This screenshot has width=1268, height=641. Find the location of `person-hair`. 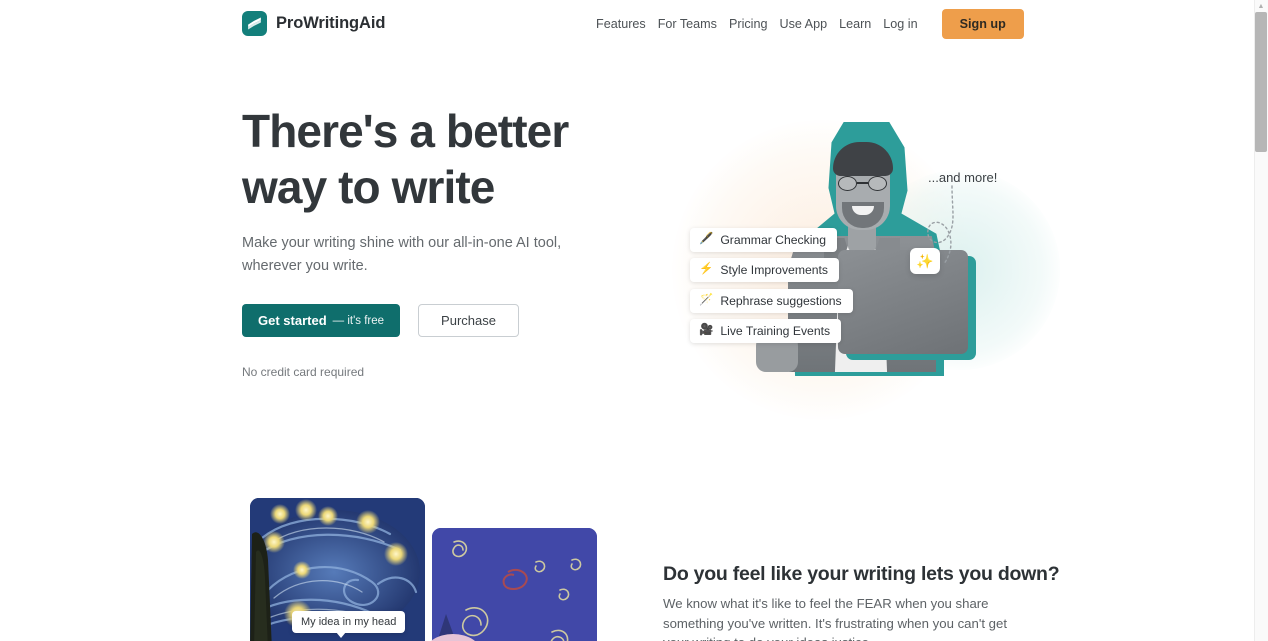

person-hair is located at coordinates (863, 159).